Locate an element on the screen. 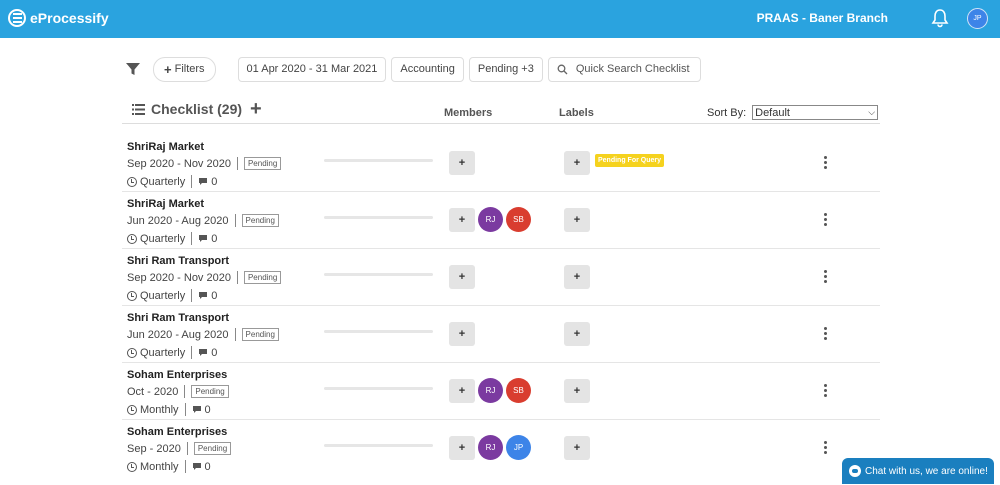  branch-name: PRAAS - Baner Branch is located at coordinates (822, 18).